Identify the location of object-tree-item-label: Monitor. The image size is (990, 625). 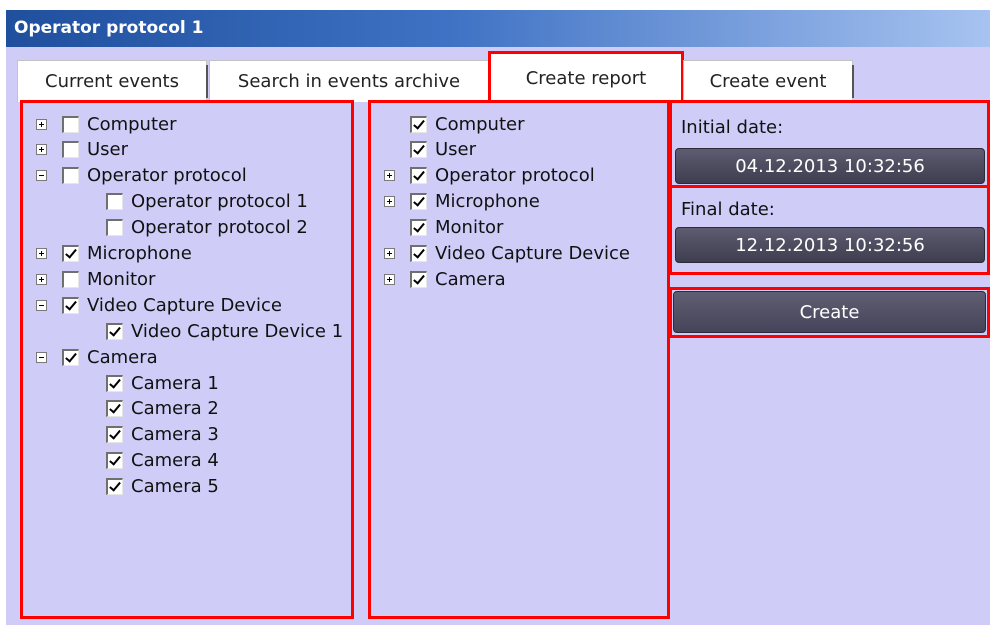
(121, 279).